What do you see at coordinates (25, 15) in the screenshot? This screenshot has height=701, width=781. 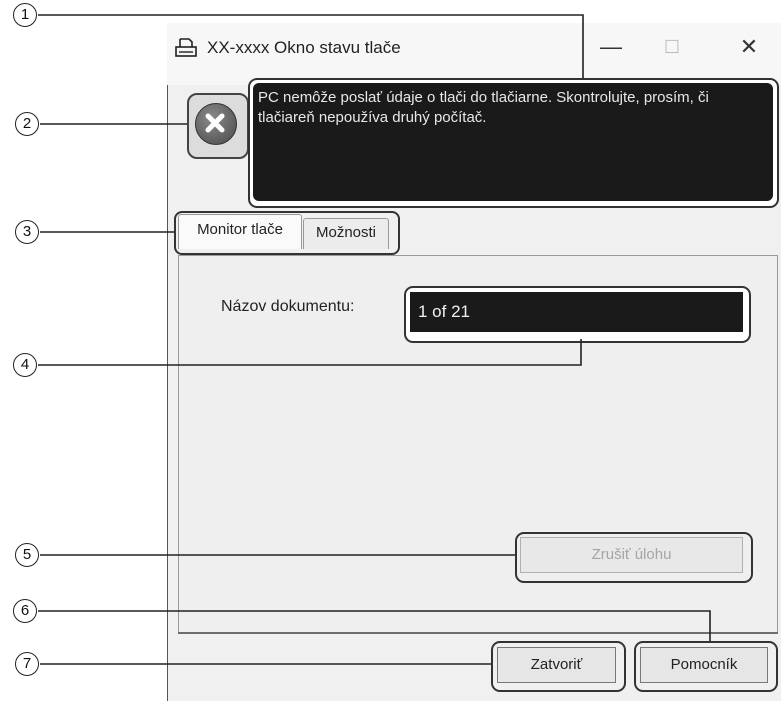 I see `callout-1: 1` at bounding box center [25, 15].